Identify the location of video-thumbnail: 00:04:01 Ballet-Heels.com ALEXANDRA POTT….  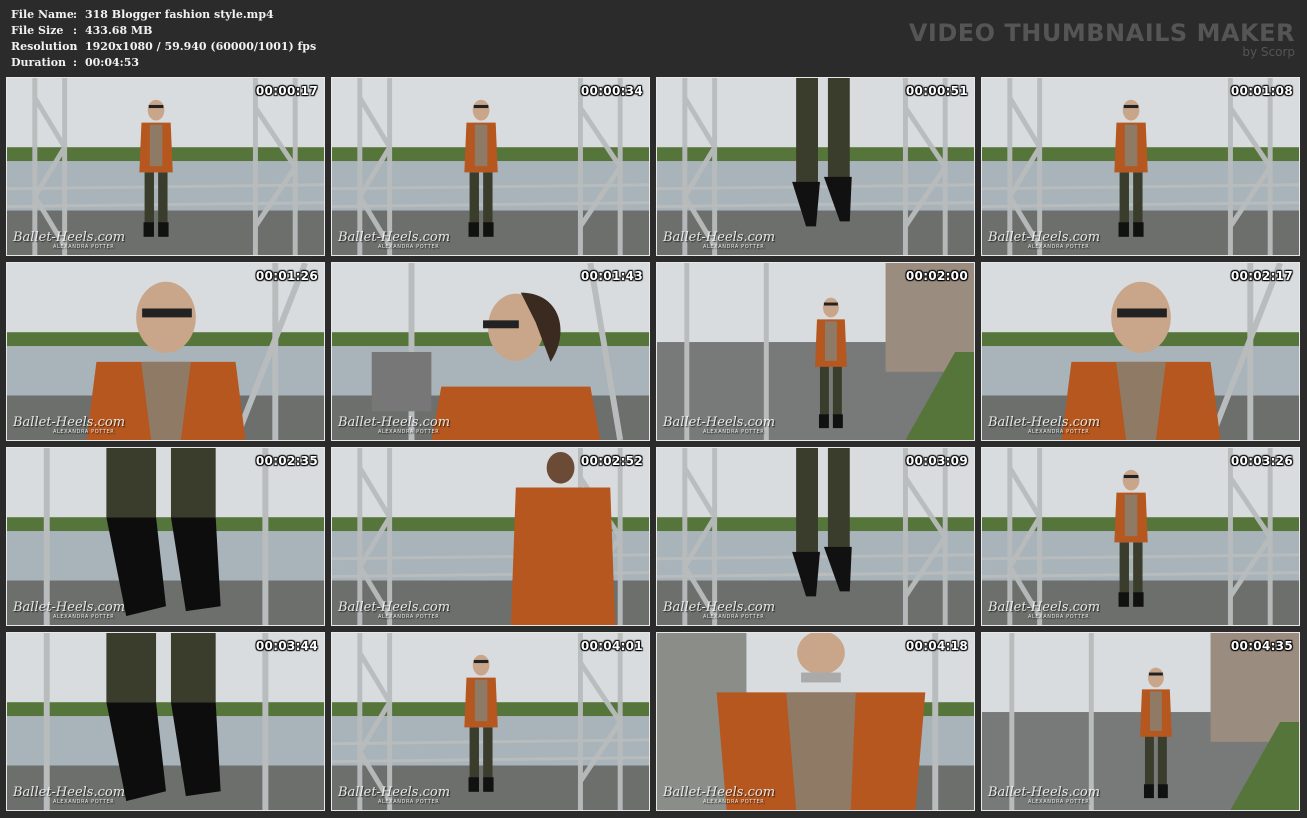
(490, 721).